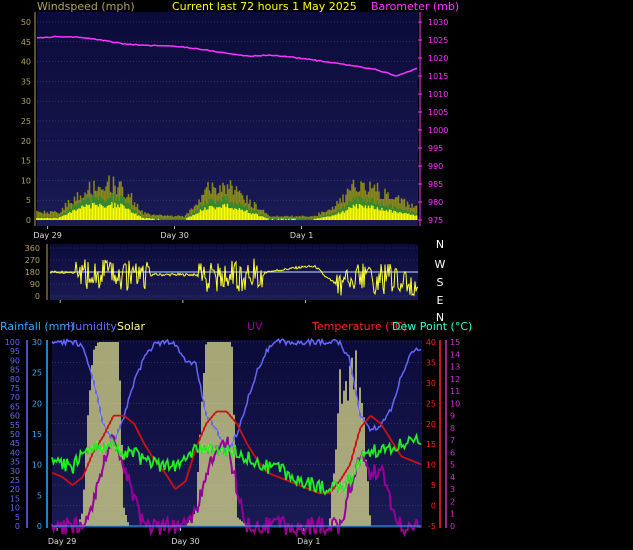 The width and height of the screenshot is (633, 550). What do you see at coordinates (35, 284) in the screenshot?
I see `direction-tick-label: 90` at bounding box center [35, 284].